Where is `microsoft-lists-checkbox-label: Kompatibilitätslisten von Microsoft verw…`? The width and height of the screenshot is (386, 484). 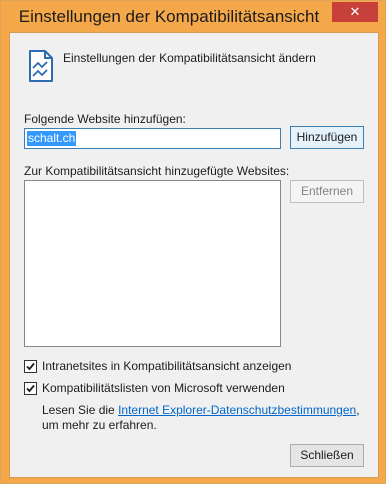 microsoft-lists-checkbox-label: Kompatibilitätslisten von Microsoft verw… is located at coordinates (163, 388).